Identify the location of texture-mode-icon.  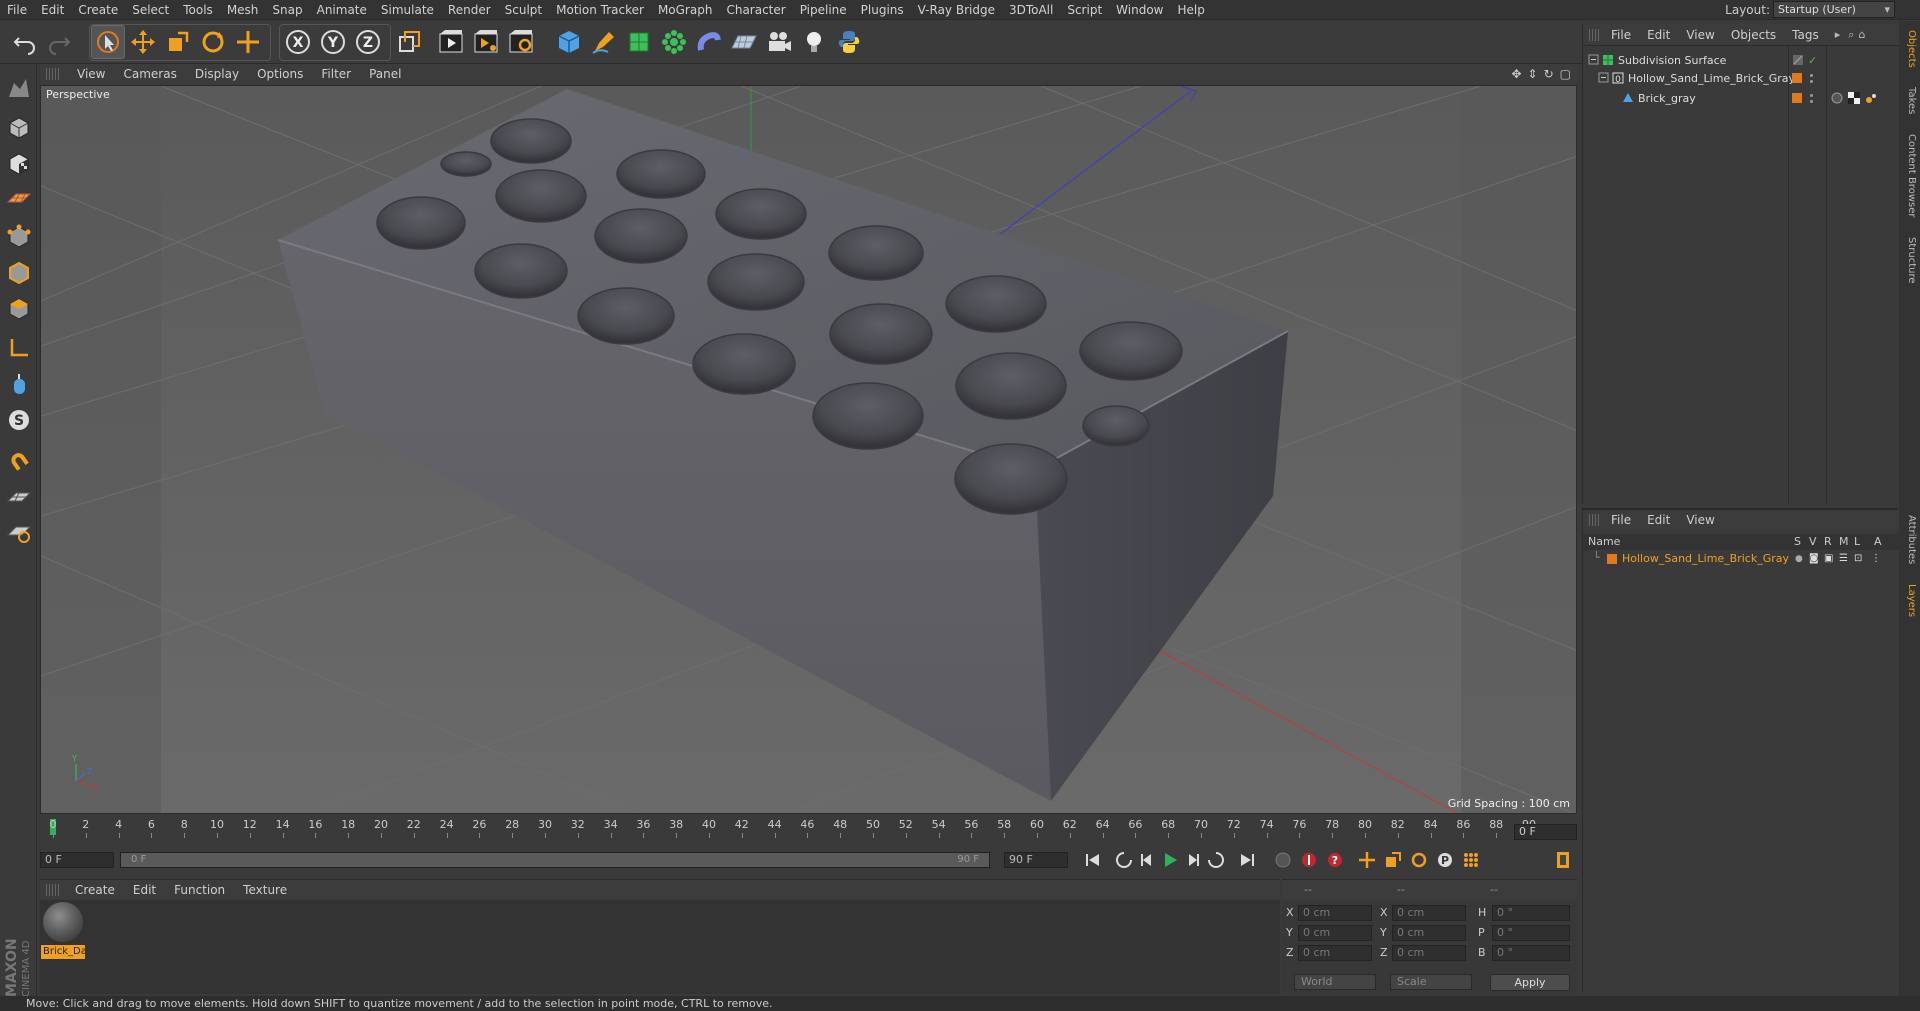
(19, 164).